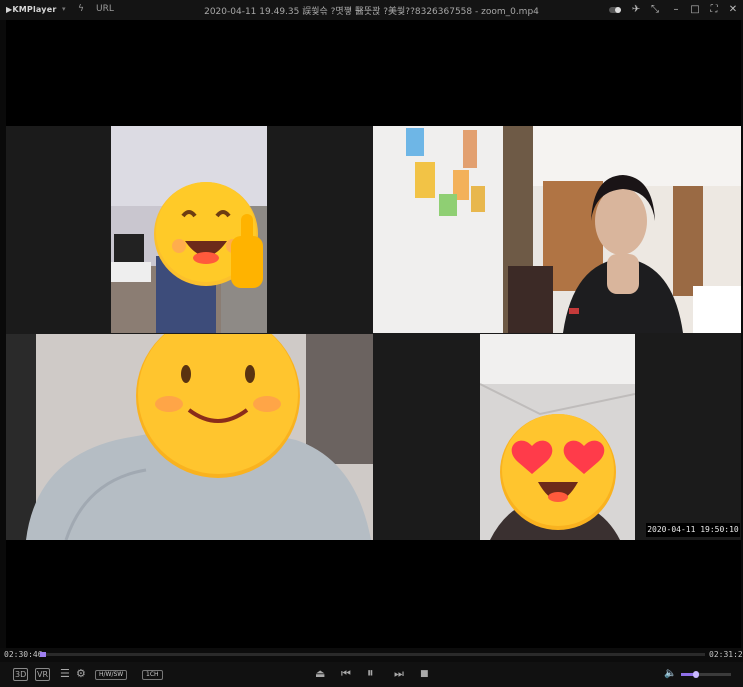 Image resolution: width=743 pixels, height=687 pixels. Describe the element at coordinates (726, 654) in the screenshot. I see `total-time: 02:31:21` at that location.